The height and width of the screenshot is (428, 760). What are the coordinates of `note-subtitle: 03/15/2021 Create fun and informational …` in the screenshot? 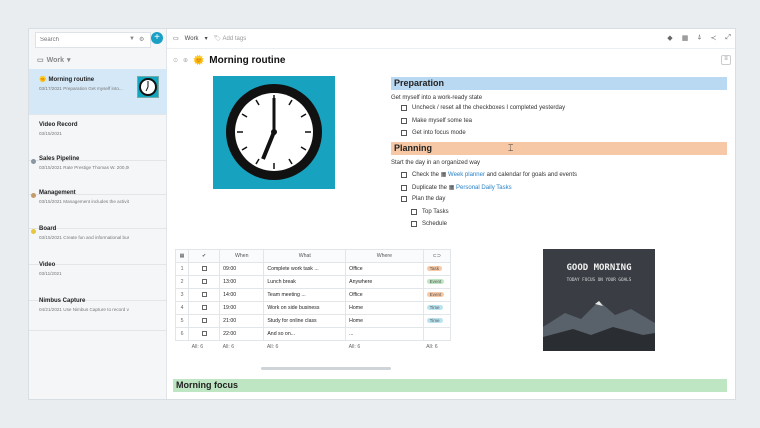 It's located at (84, 237).